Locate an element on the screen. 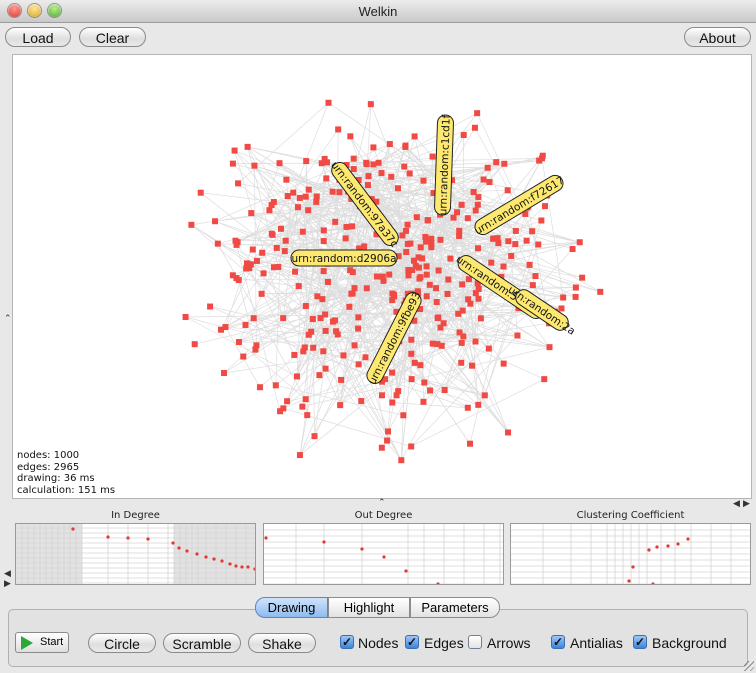 This screenshot has height=673, width=756. edges-checkbox: ✓ is located at coordinates (412, 642).